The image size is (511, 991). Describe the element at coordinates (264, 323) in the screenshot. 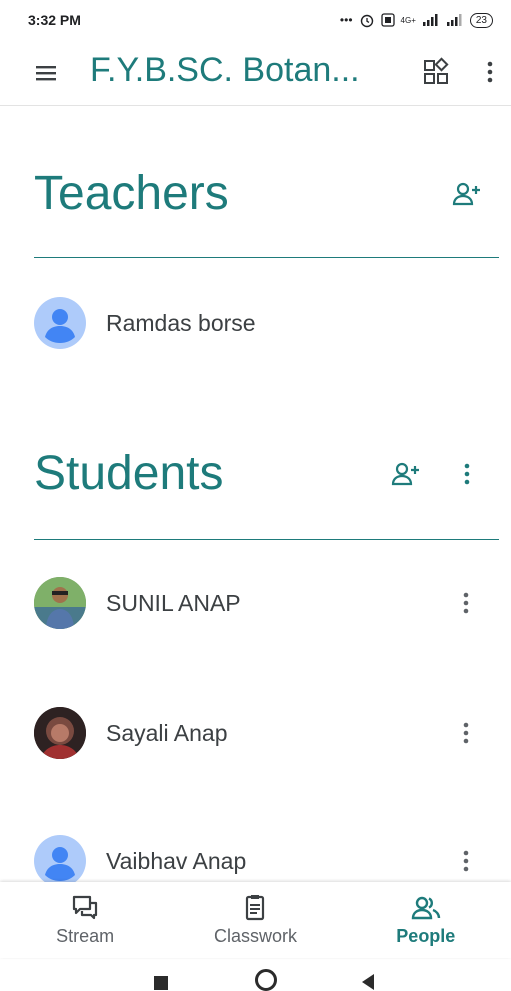

I see `teacher-row: Ramdas borse` at that location.